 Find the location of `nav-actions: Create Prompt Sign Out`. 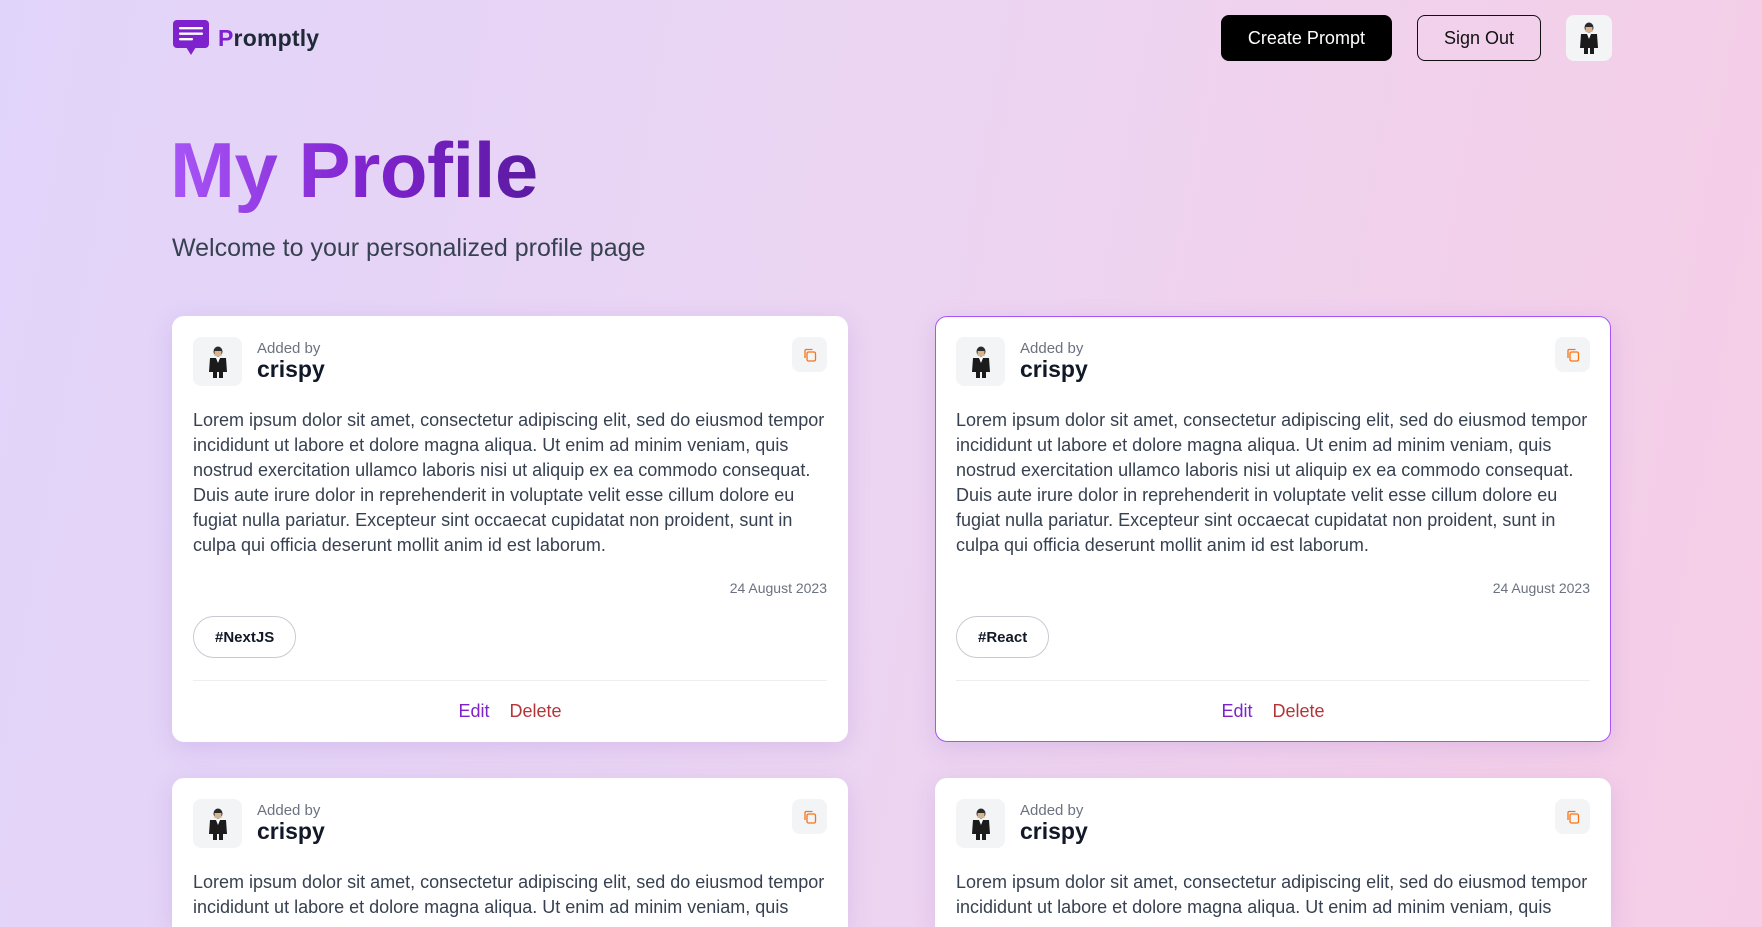

nav-actions: Create Prompt Sign Out is located at coordinates (1416, 38).